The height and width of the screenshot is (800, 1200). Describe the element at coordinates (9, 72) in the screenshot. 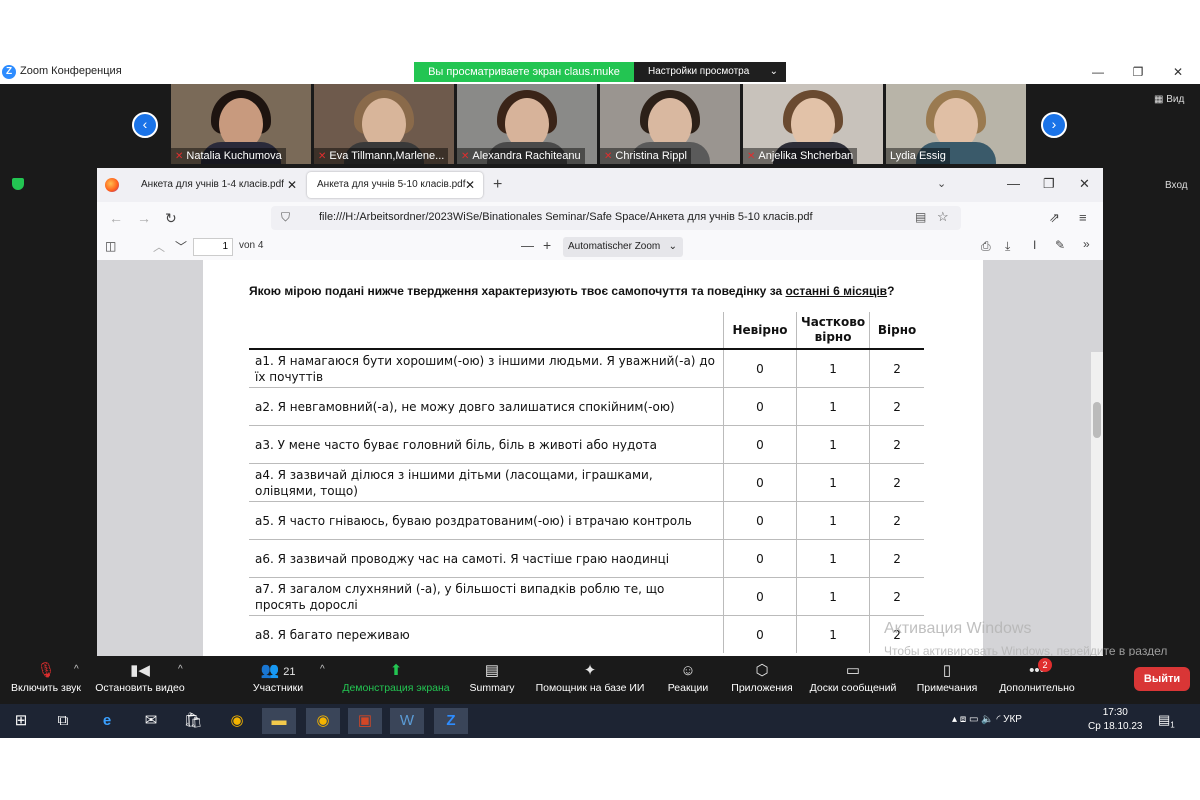

I see `zoom-logo-icon: Z` at that location.